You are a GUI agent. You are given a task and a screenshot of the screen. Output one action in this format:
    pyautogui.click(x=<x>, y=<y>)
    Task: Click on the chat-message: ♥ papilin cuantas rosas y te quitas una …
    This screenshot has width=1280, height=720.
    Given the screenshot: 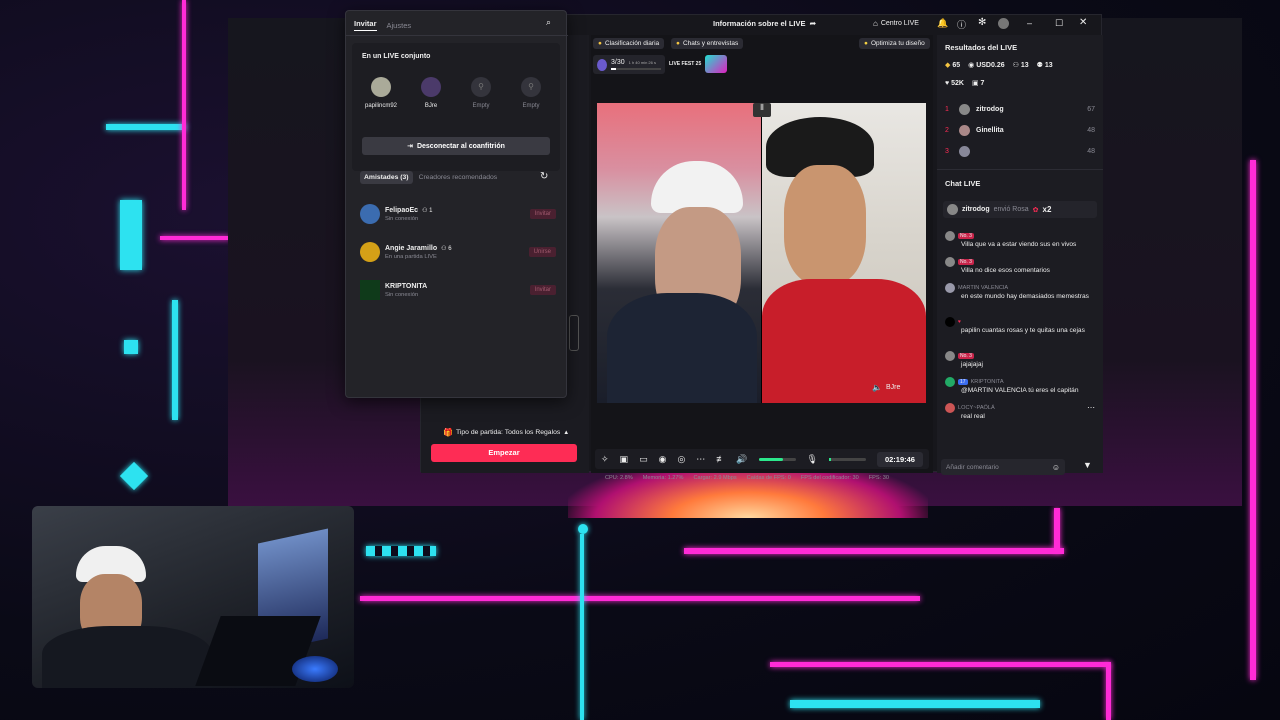 What is the action you would take?
    pyautogui.click(x=1020, y=334)
    